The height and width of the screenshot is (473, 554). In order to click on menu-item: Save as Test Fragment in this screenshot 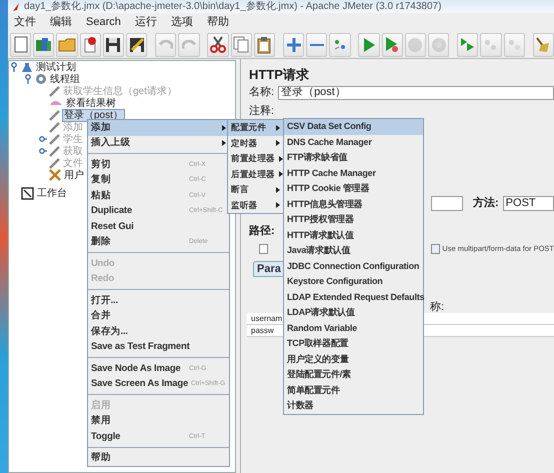, I will do `click(158, 347)`.